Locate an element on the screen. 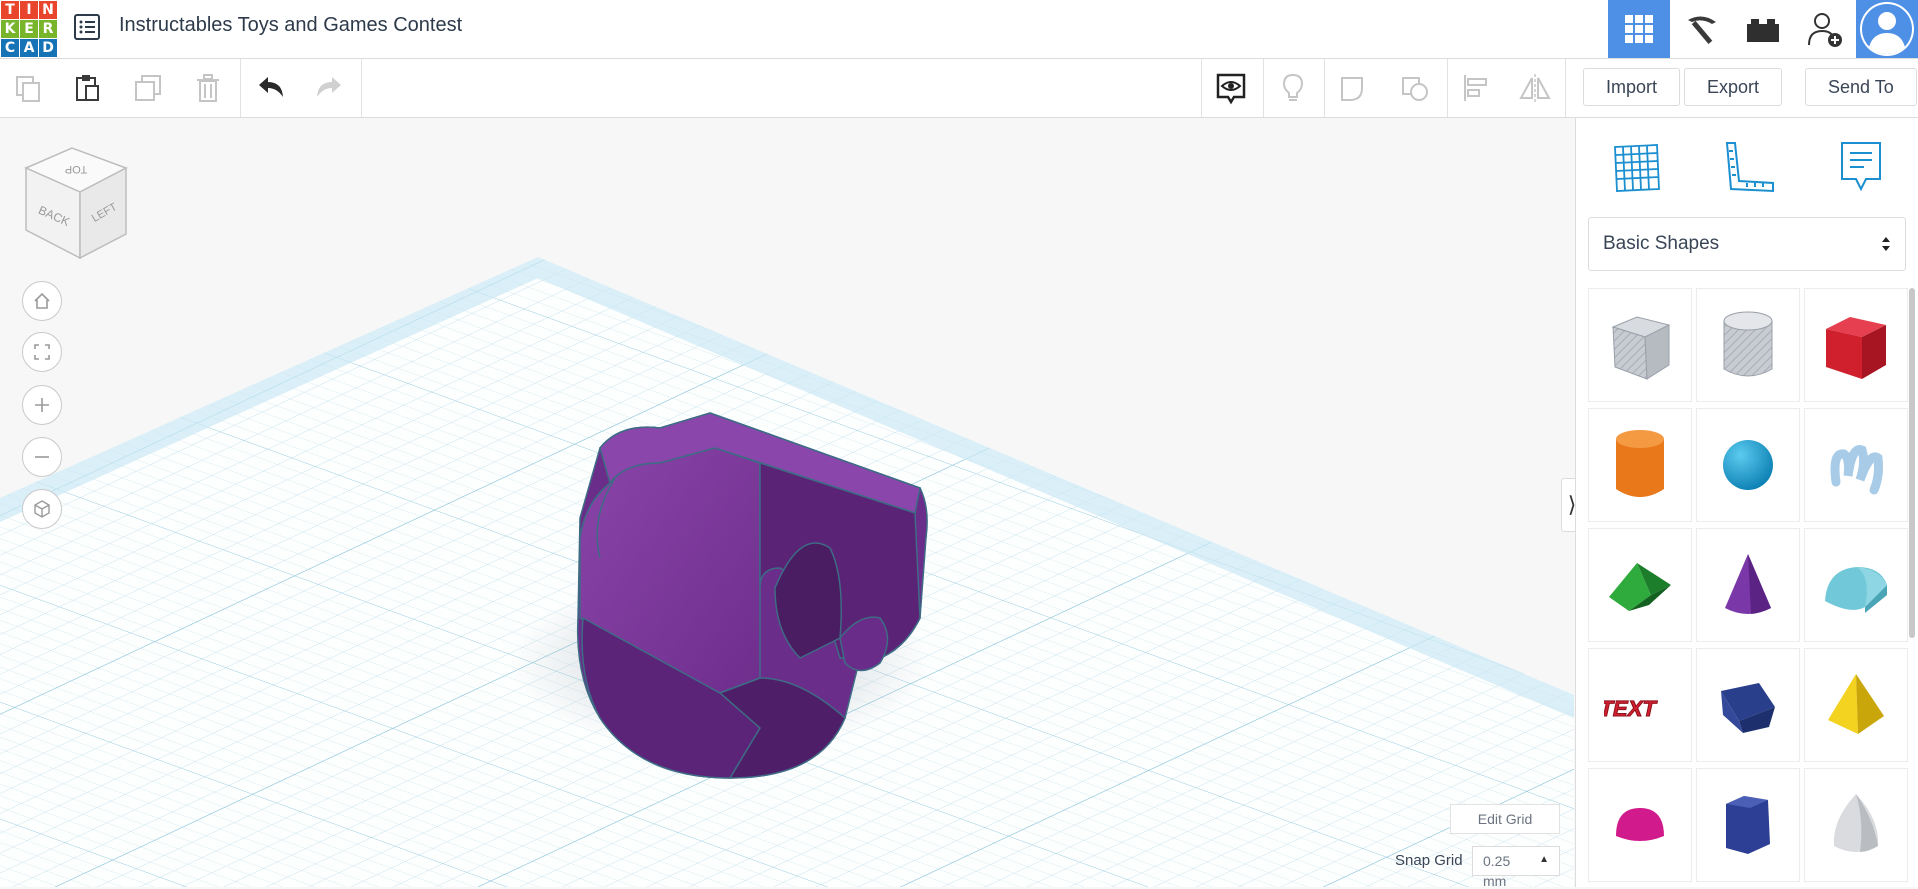 The image size is (1918, 889). snap-grid-select: 0.25 ▲ mm is located at coordinates (1516, 867).